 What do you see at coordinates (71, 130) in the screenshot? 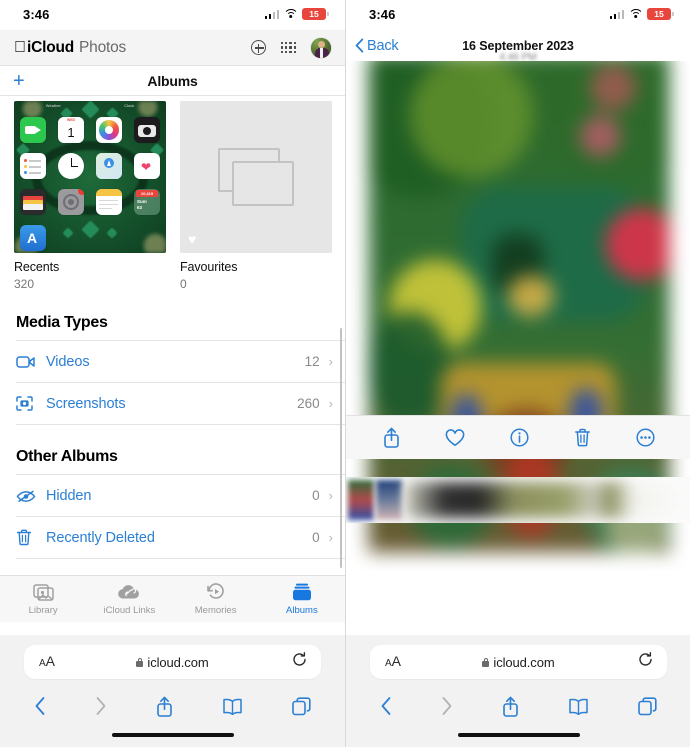
I see `calendar-app-icon: WED 1 Calendar` at bounding box center [71, 130].